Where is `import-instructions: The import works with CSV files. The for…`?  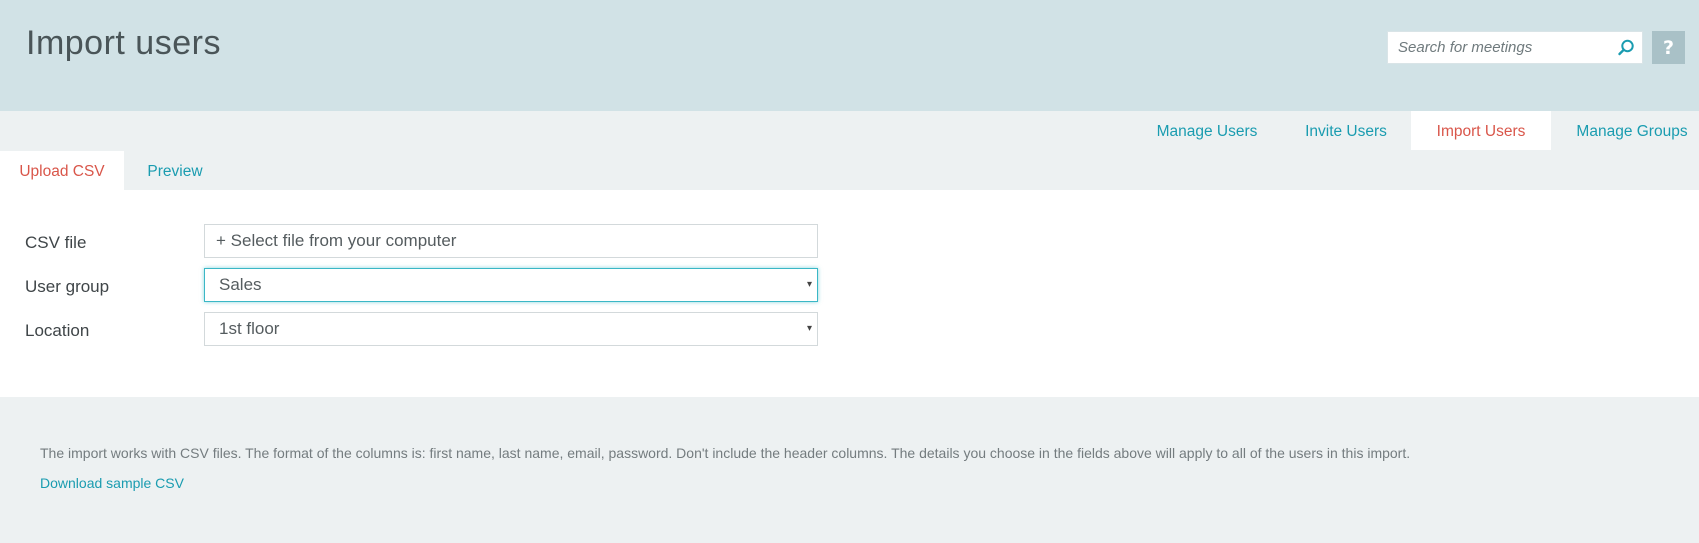
import-instructions: The import works with CSV files. The for… is located at coordinates (725, 453).